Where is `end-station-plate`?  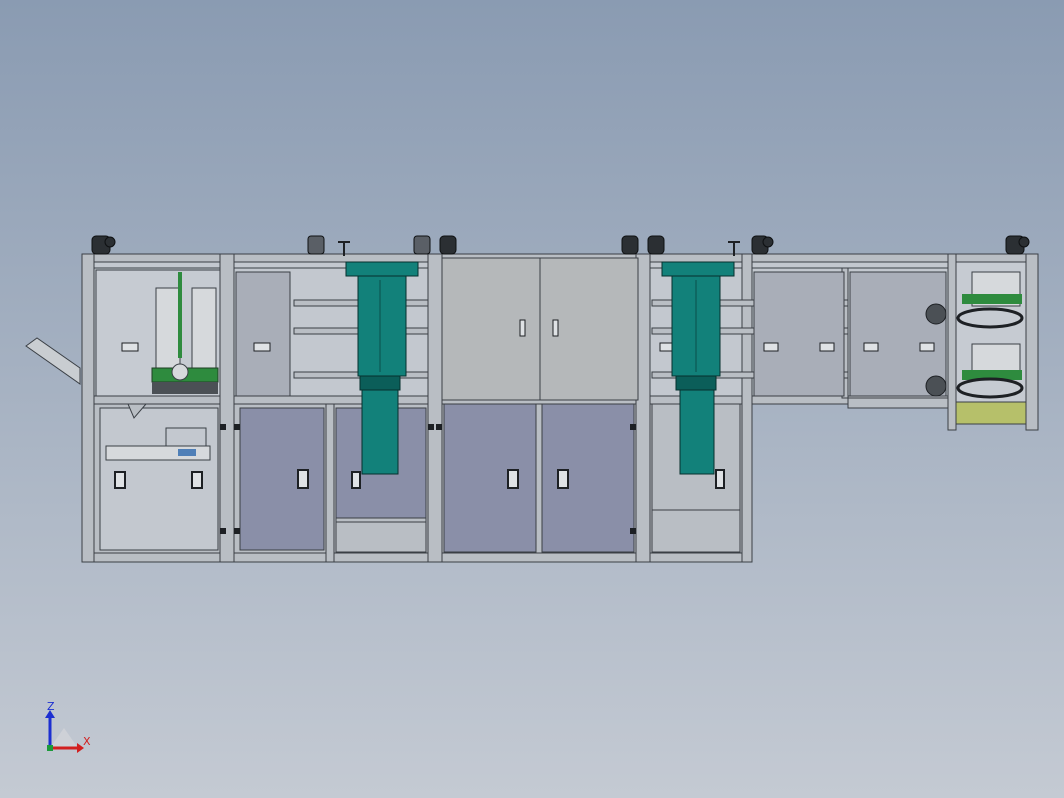
end-station-plate is located at coordinates (991, 413).